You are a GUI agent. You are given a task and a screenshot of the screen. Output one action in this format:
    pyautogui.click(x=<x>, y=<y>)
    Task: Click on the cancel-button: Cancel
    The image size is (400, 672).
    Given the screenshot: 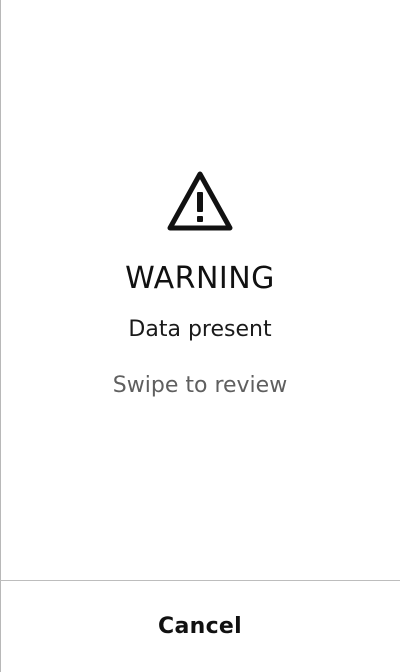 What is the action you would take?
    pyautogui.click(x=200, y=626)
    